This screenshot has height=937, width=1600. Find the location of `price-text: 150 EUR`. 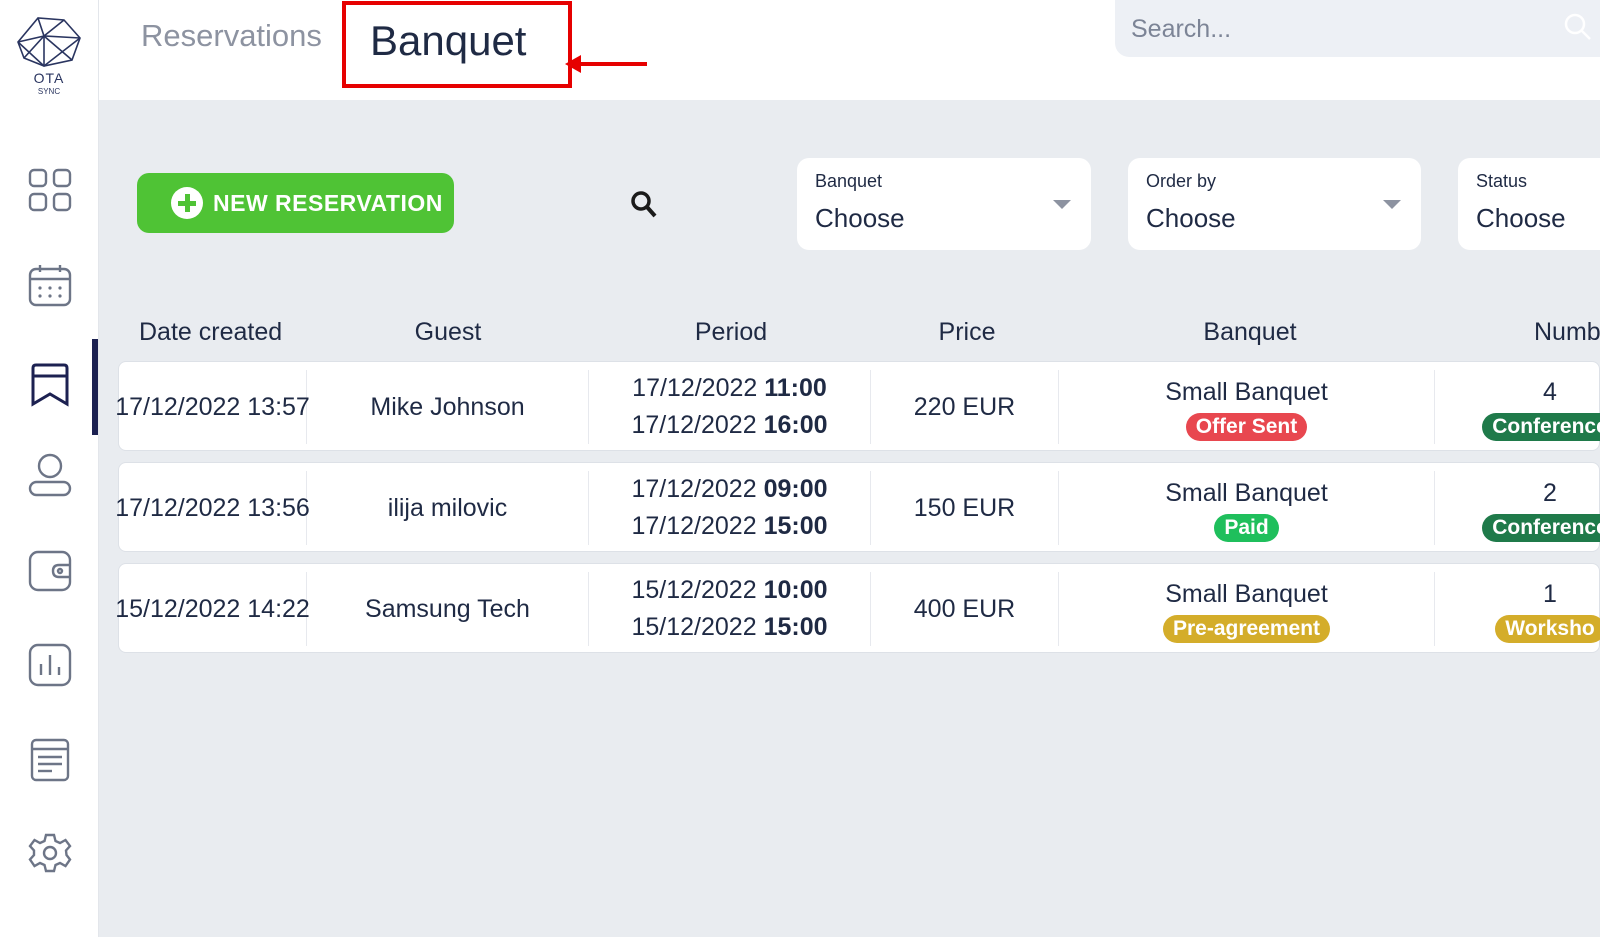

price-text: 150 EUR is located at coordinates (964, 507).